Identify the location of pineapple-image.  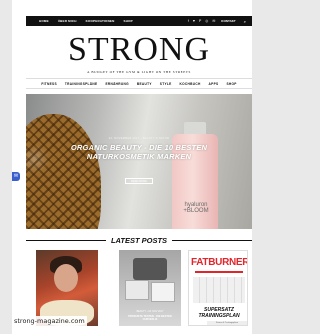
(63, 171).